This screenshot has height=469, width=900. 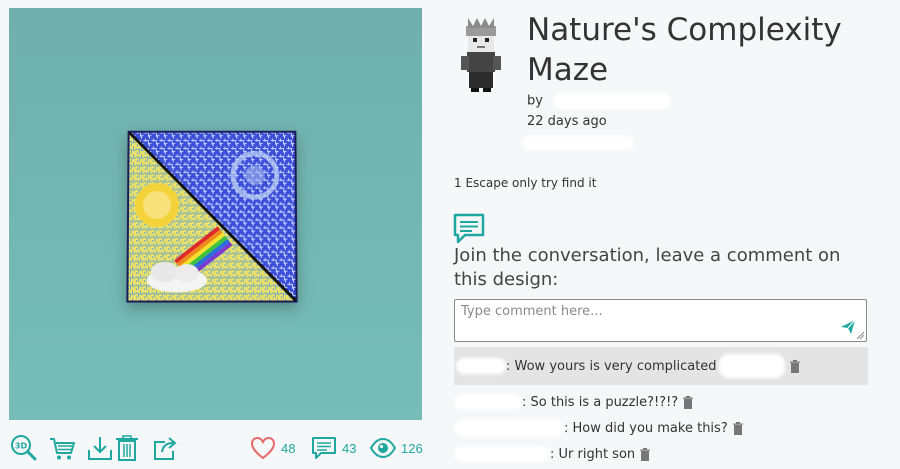 What do you see at coordinates (535, 101) in the screenshot?
I see `by-label: by` at bounding box center [535, 101].